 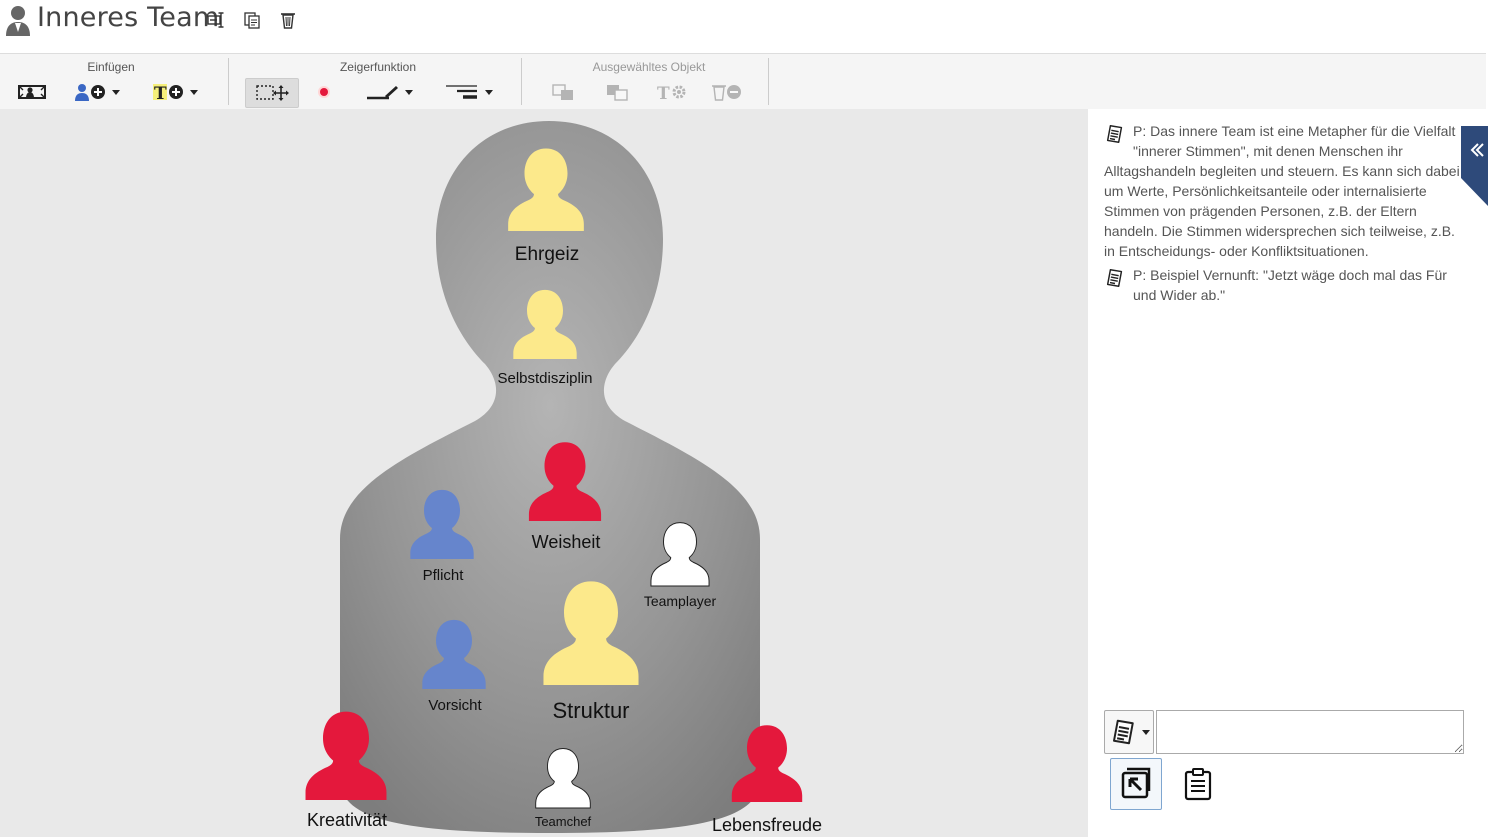 I want to click on figure-label-vorsicht: Vorsicht, so click(x=455, y=705).